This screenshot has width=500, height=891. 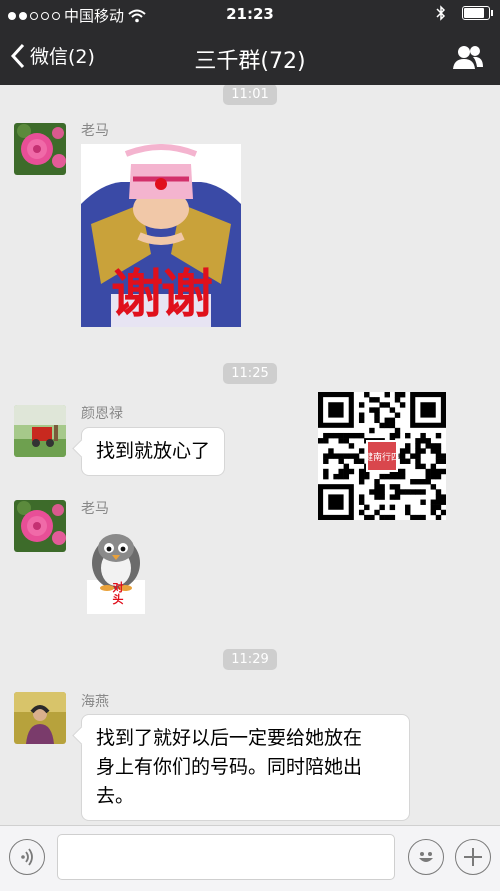 I want to click on emoji-icon, so click(x=426, y=857).